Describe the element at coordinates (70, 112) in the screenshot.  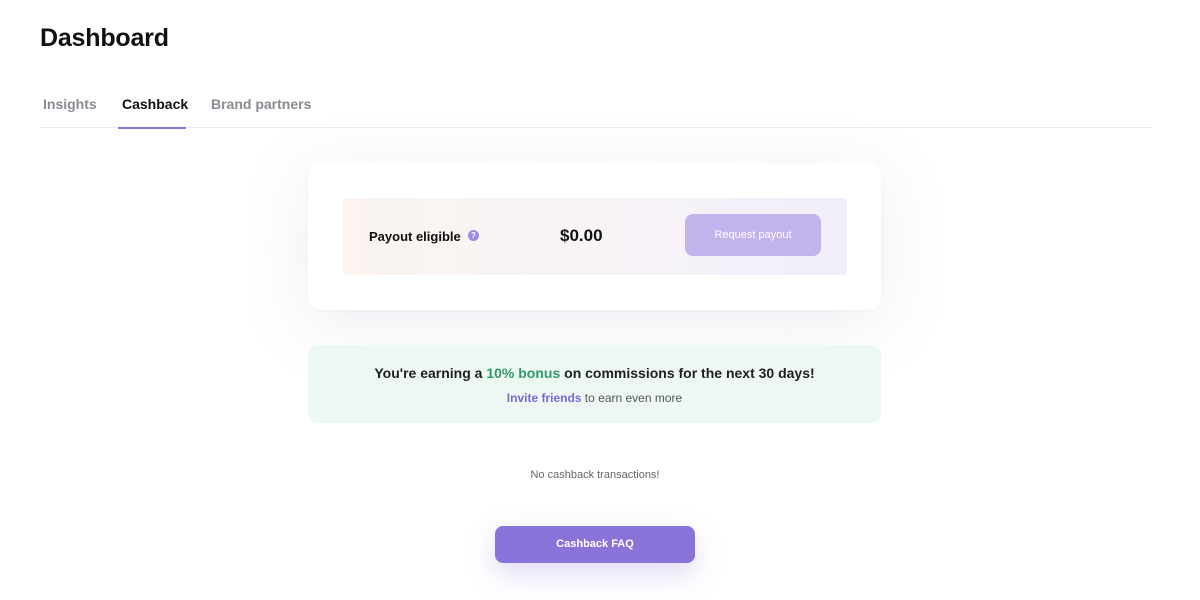
I see `tab-insights: Insights` at that location.